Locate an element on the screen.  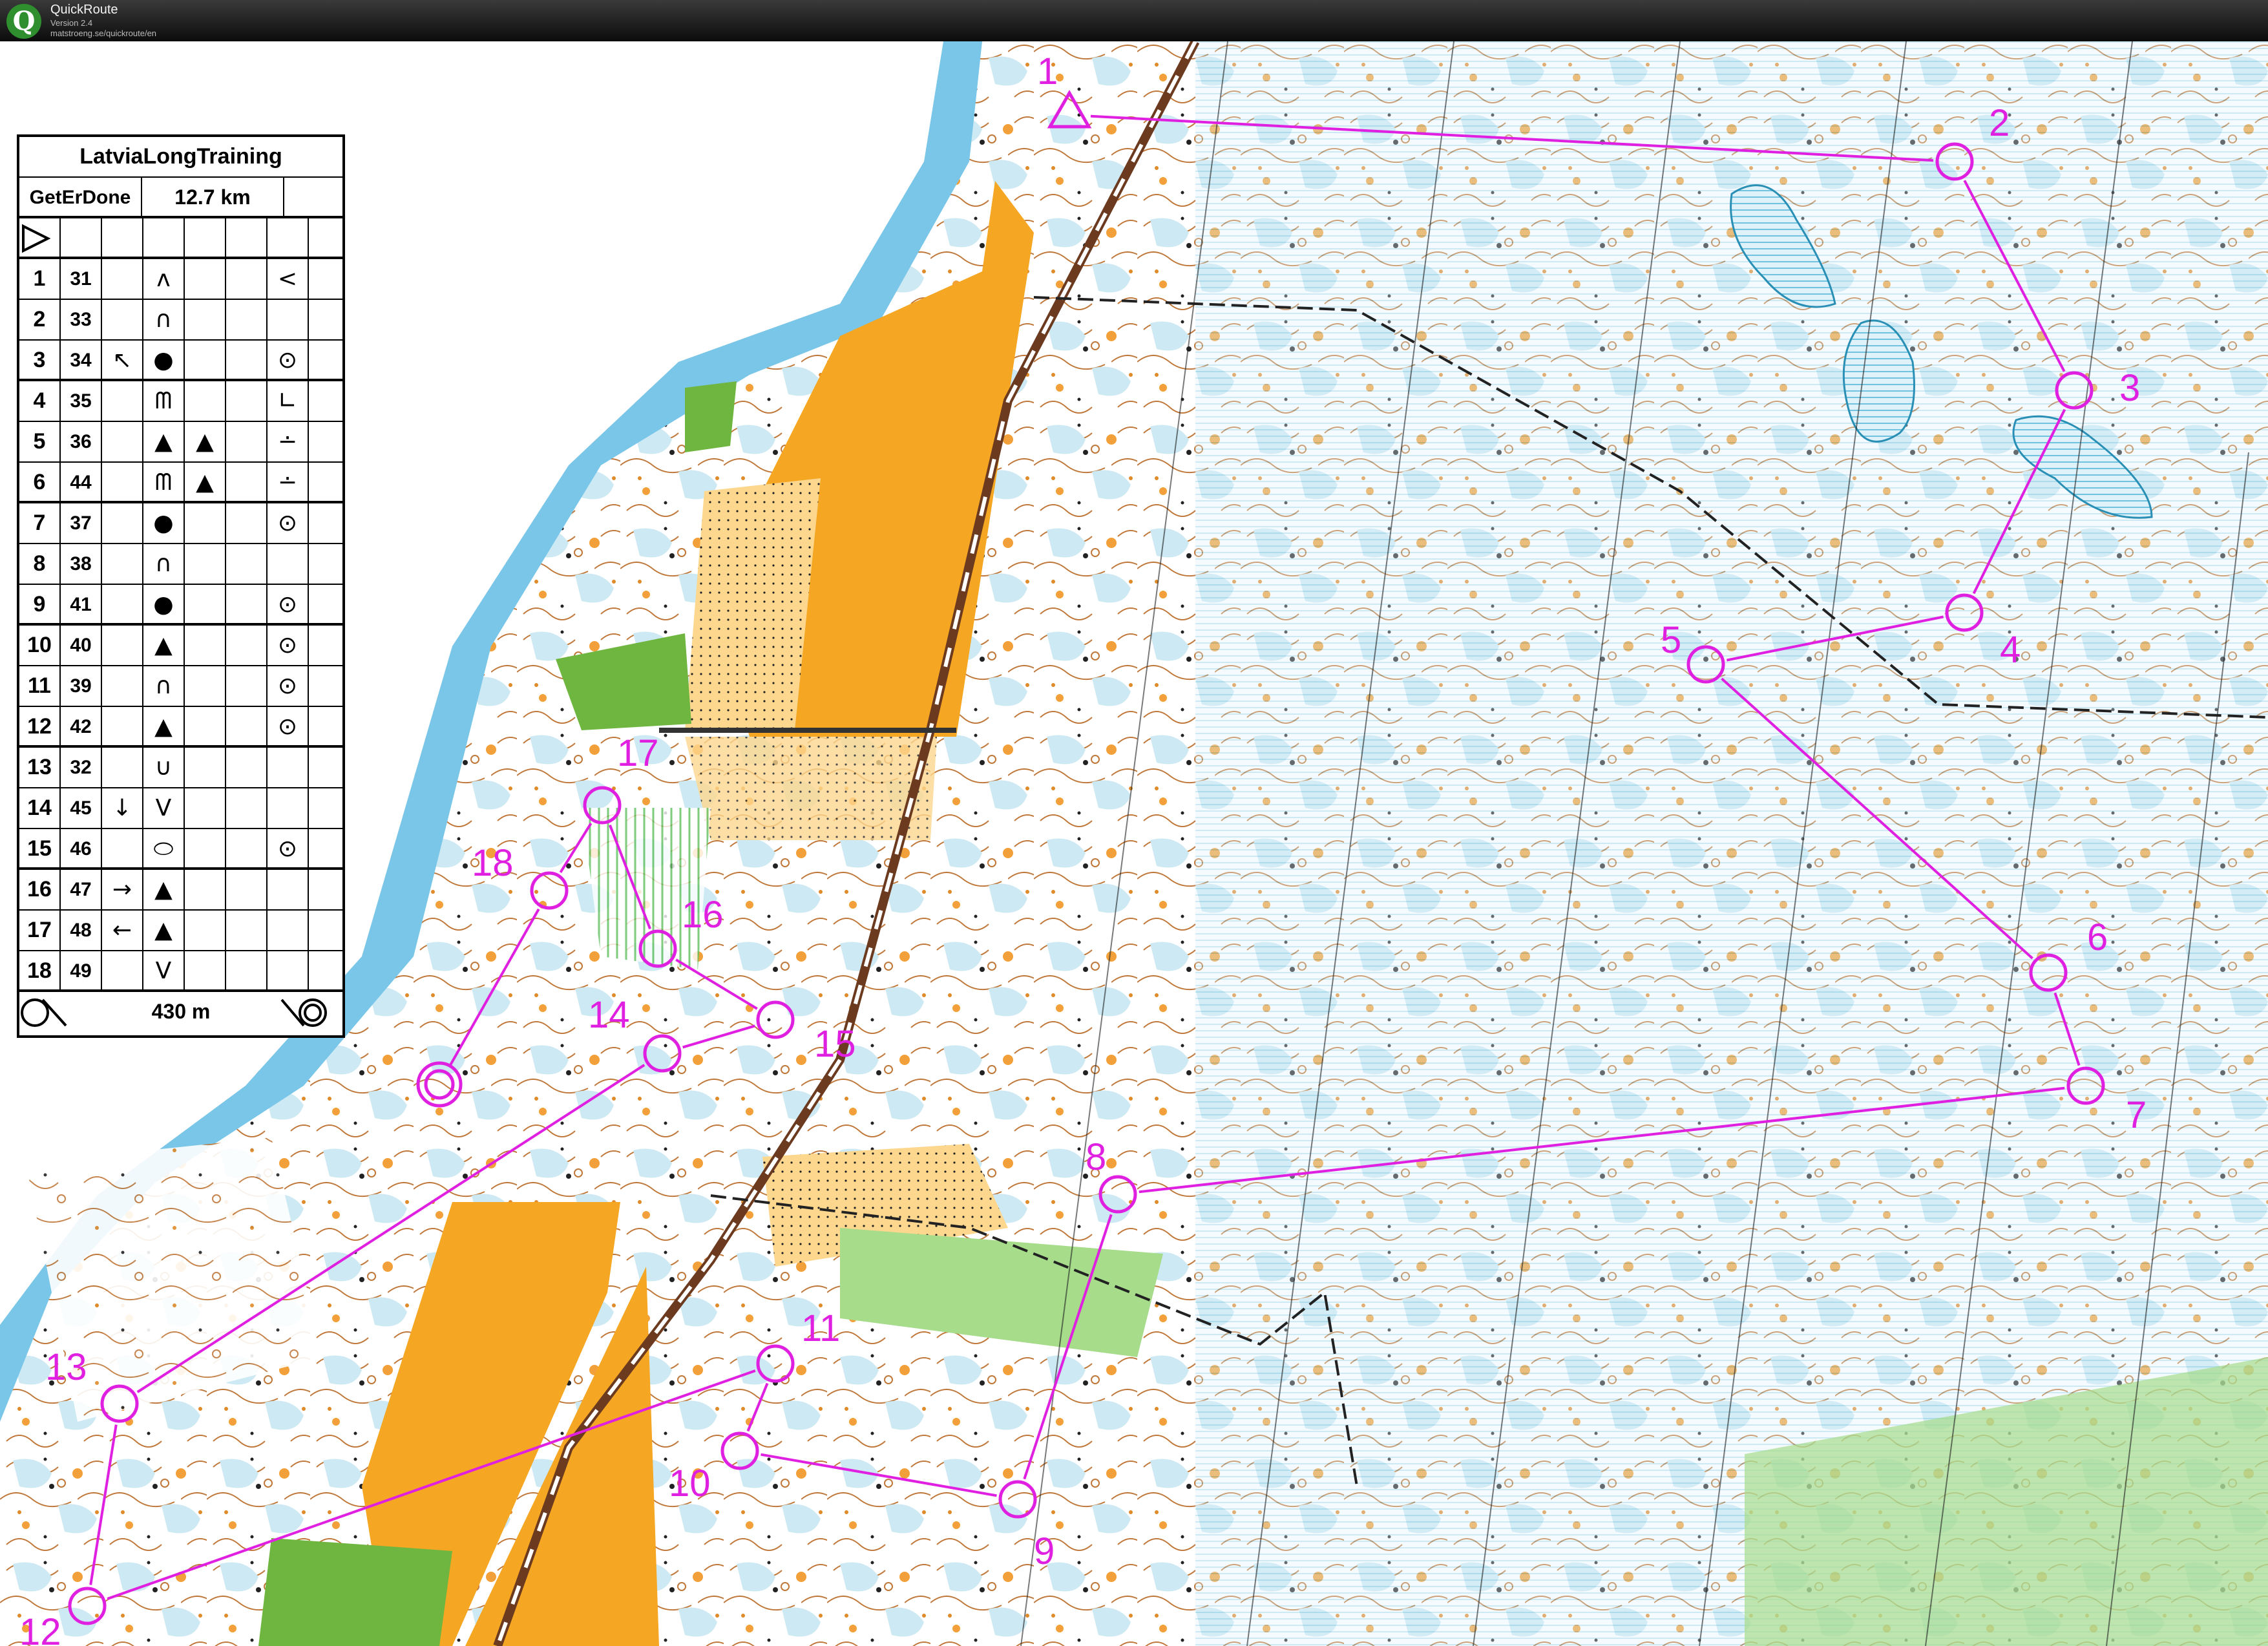
desc-control-row: 9 41 ● ⊙ is located at coordinates (181, 605).